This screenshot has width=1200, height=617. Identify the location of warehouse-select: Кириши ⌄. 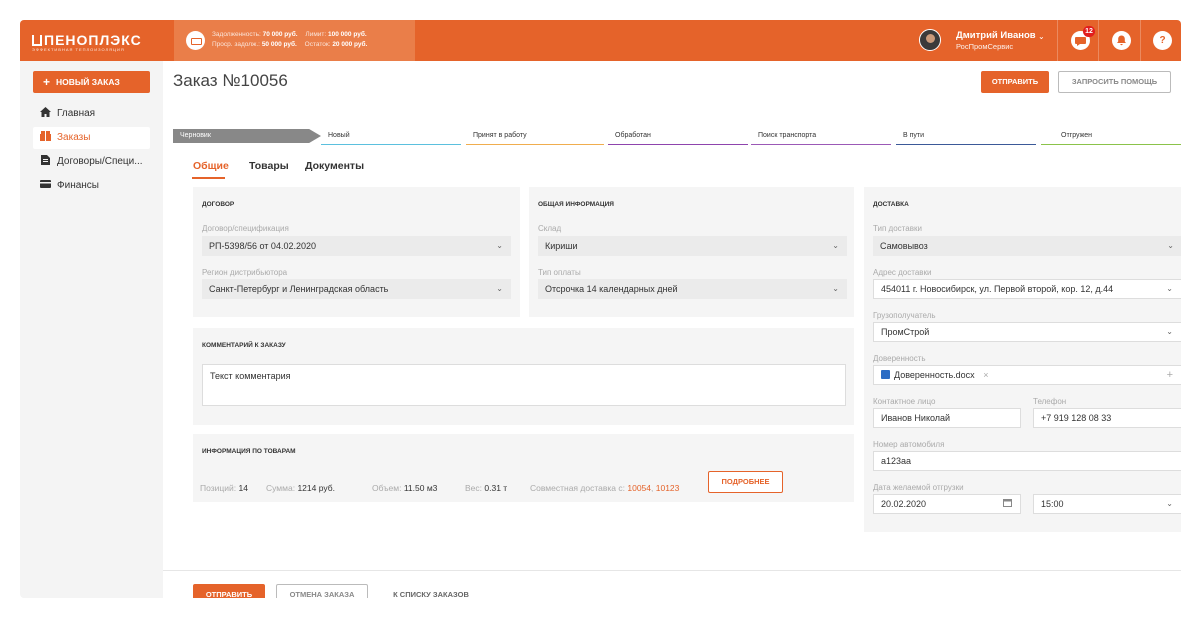
(692, 246).